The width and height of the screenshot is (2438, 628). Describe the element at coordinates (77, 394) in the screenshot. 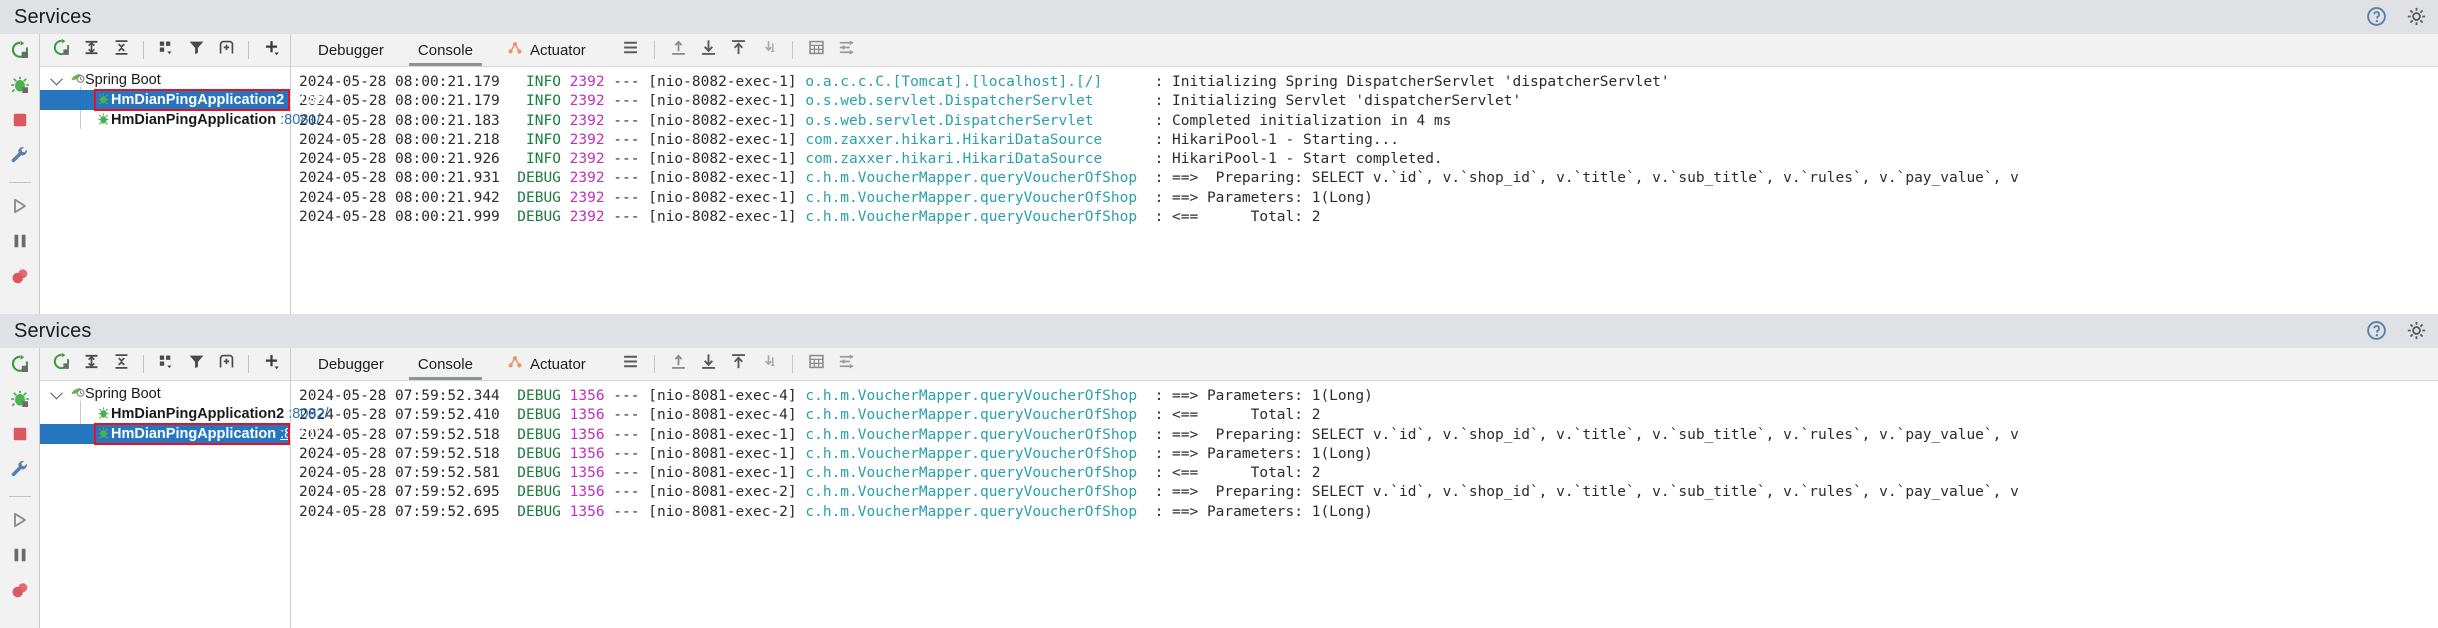

I see `spring-leaf-icon` at that location.